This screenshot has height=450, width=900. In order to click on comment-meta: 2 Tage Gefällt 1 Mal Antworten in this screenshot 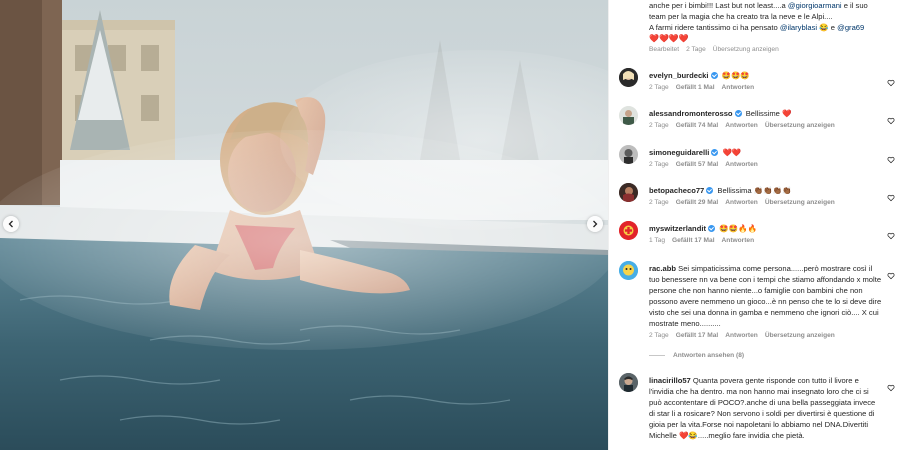, I will do `click(701, 87)`.